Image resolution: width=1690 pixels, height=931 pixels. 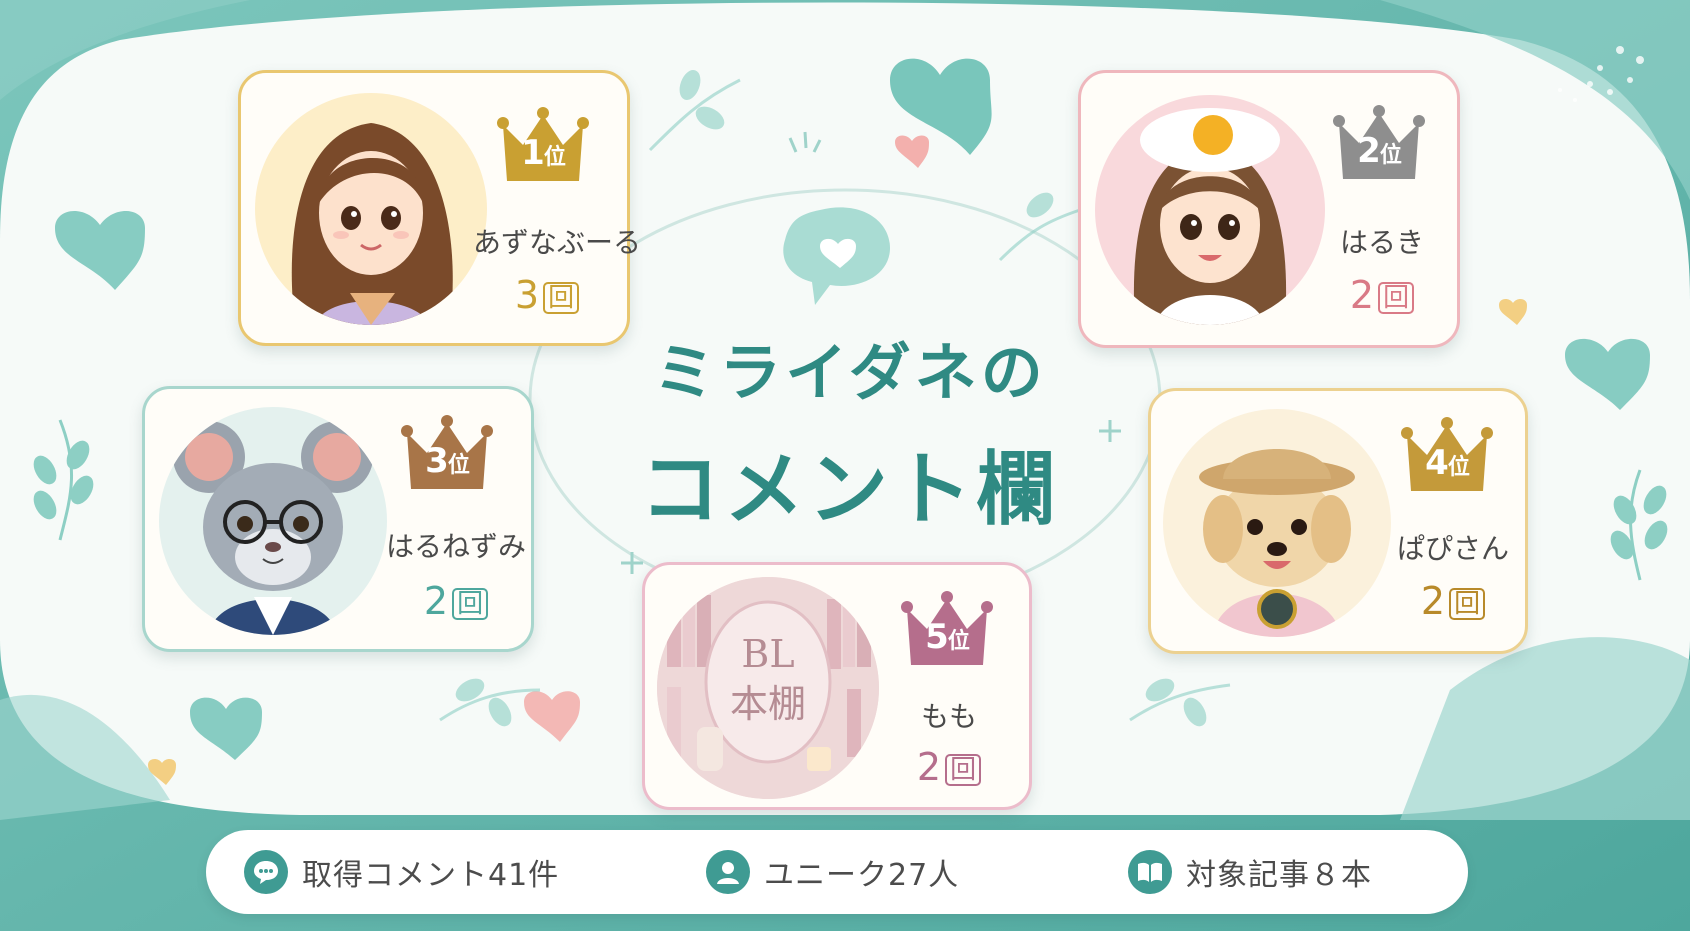 I want to click on rank-number: 1, so click(x=533, y=153).